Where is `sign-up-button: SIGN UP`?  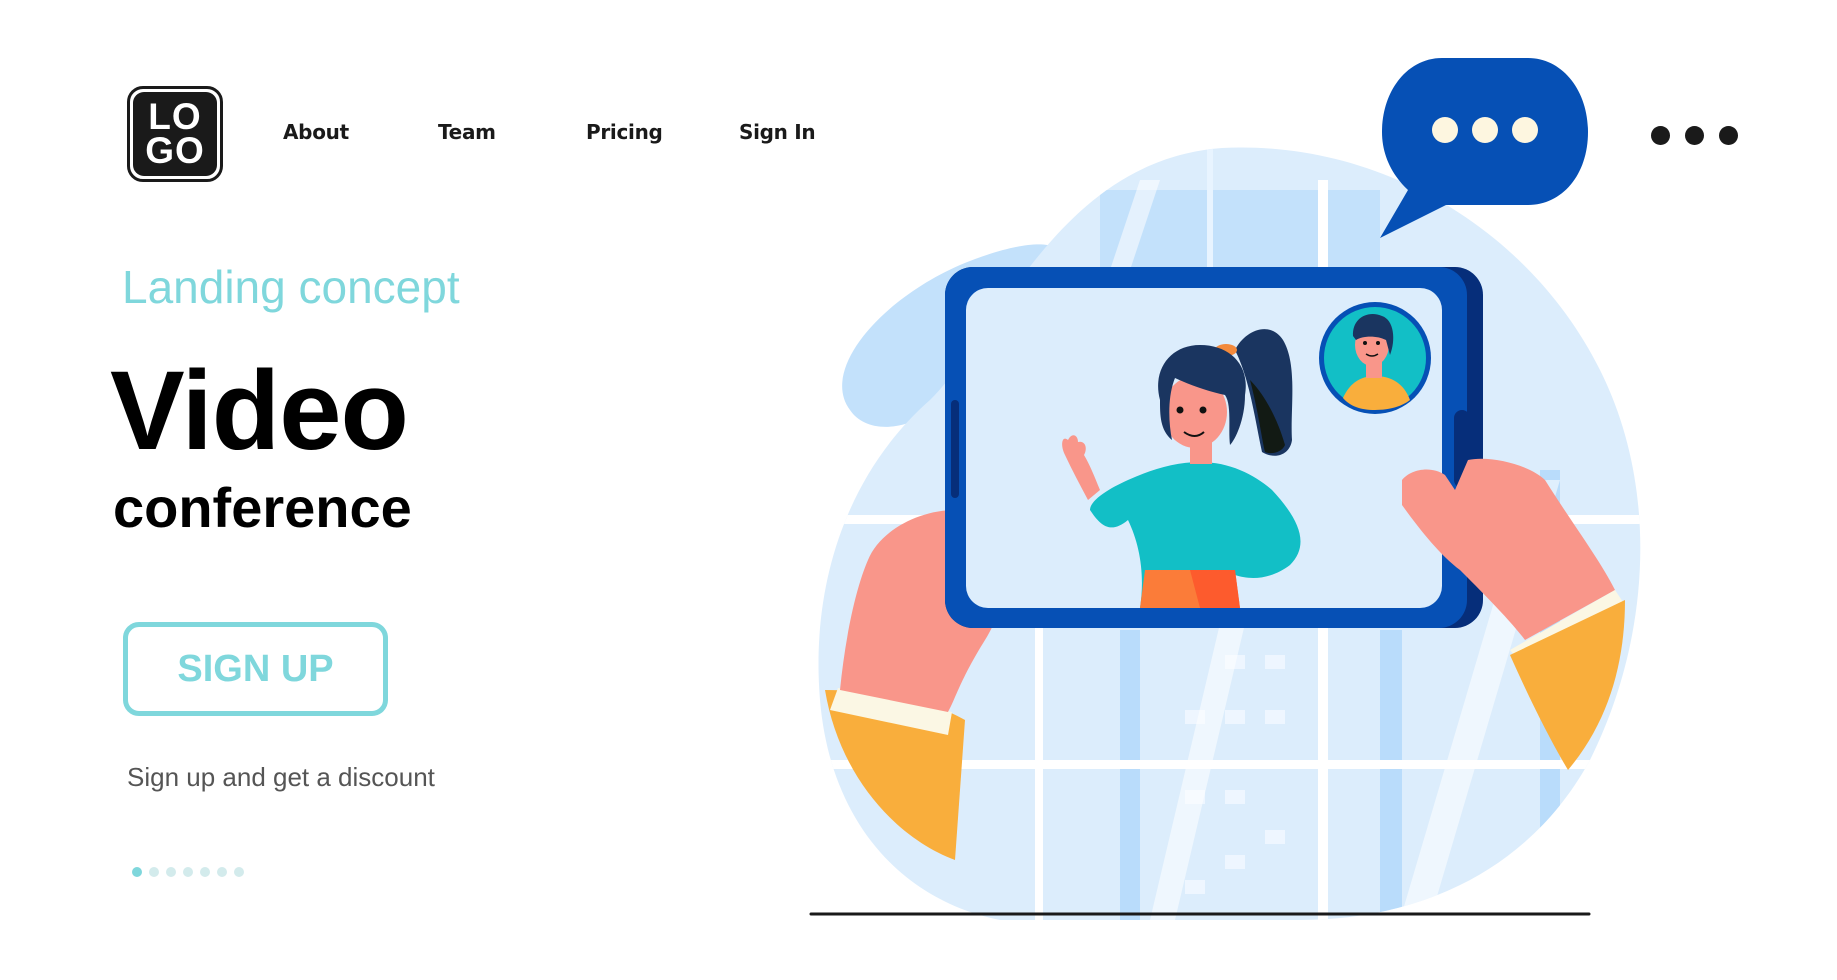
sign-up-button: SIGN UP is located at coordinates (255, 669).